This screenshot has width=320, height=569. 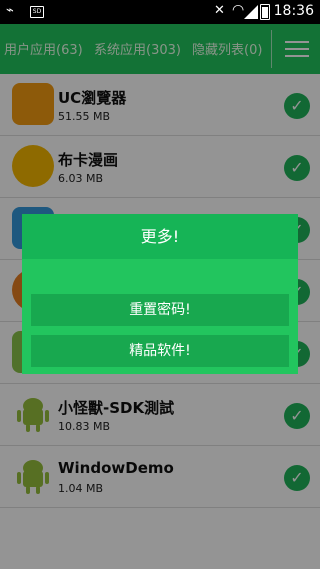 I want to click on usb-icon: ⌁, so click(x=10, y=10).